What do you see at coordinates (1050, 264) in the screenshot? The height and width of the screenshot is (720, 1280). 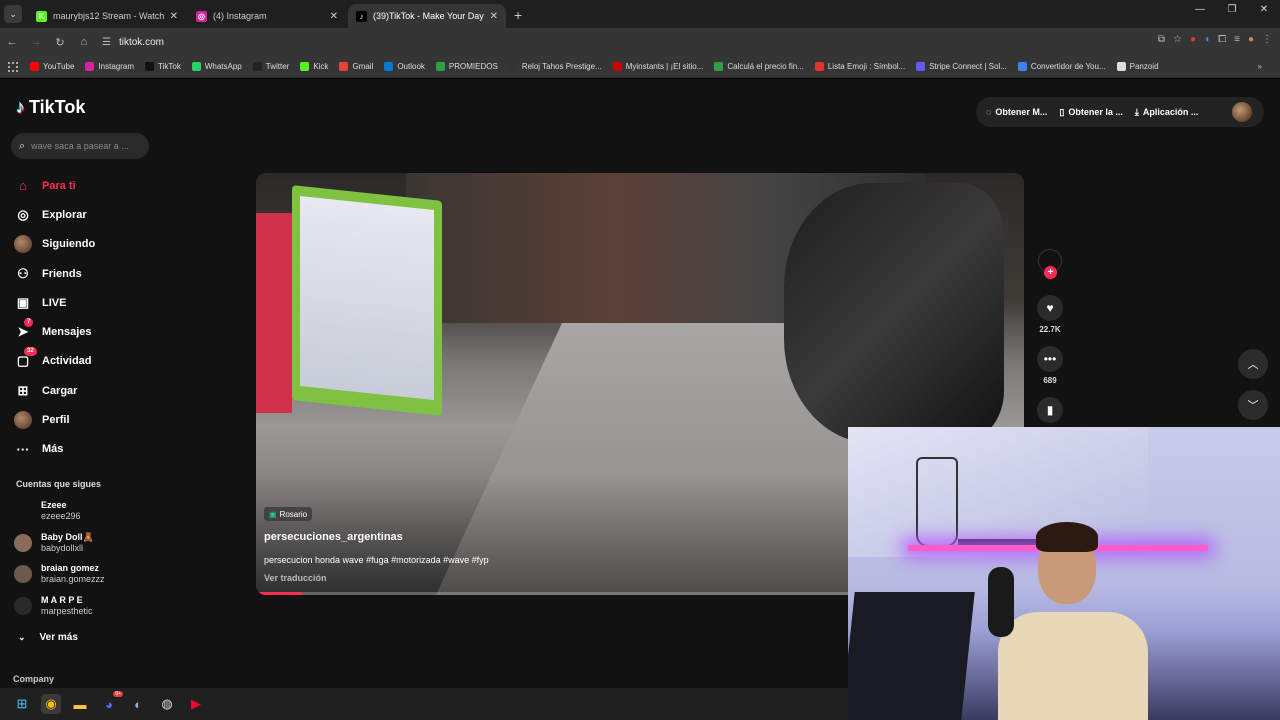 I see `creator-avatar: +` at bounding box center [1050, 264].